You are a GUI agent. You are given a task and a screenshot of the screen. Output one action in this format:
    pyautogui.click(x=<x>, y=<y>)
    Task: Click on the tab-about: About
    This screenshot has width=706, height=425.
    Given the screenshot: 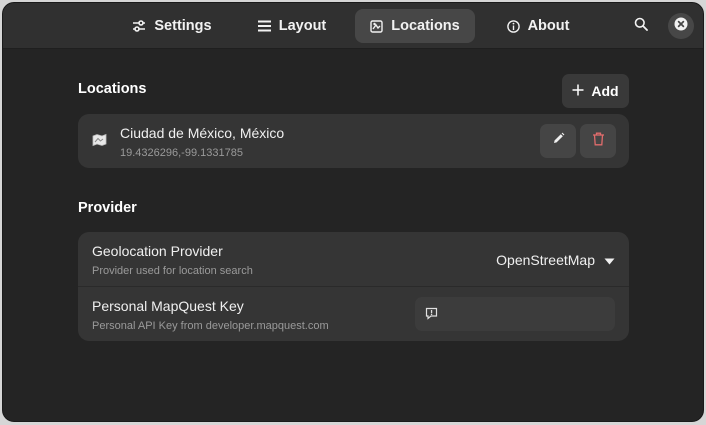 What is the action you would take?
    pyautogui.click(x=538, y=26)
    